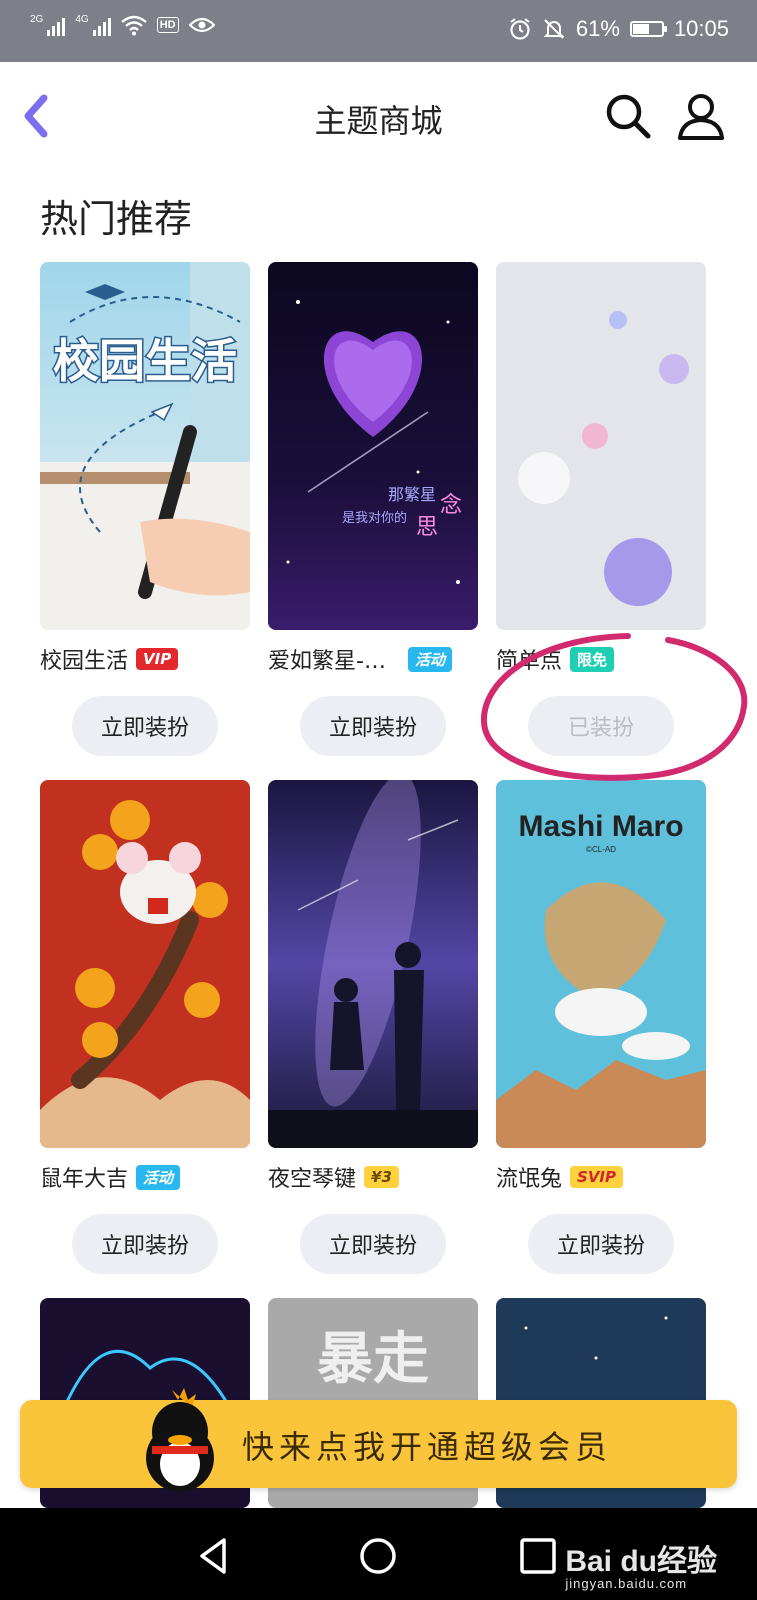  I want to click on promo-text: 快来点我开通超级会员, so click(427, 1447).